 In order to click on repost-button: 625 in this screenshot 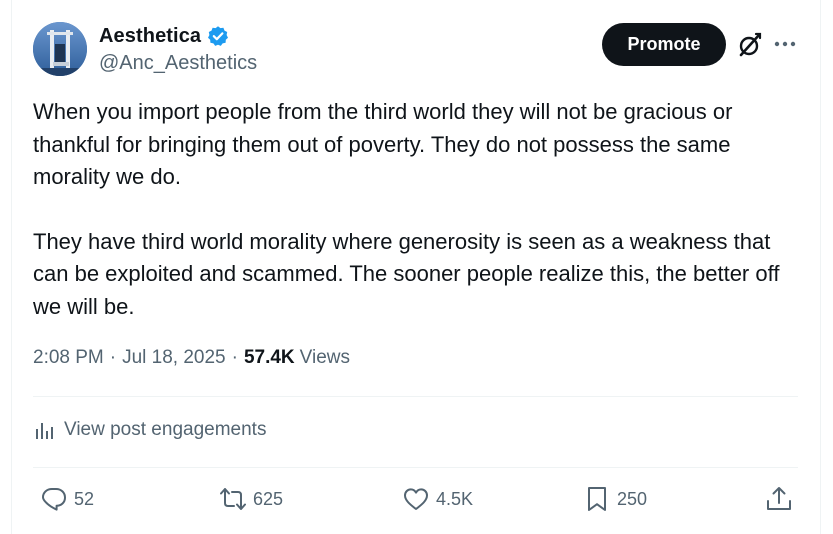, I will do `click(251, 499)`.